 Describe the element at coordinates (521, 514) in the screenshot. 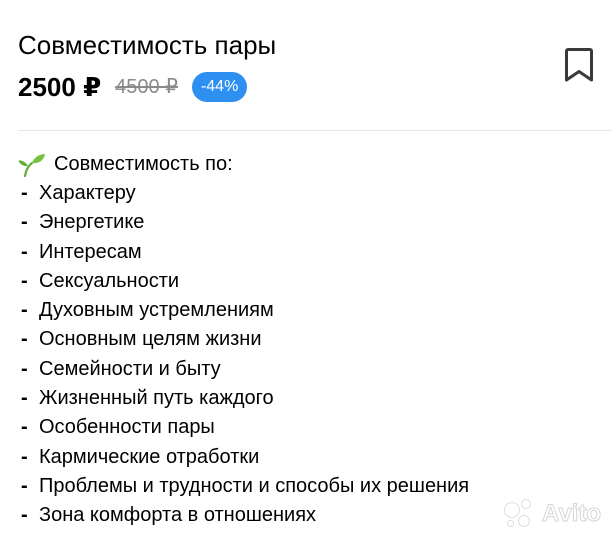

I see `avito-logo-dots` at that location.